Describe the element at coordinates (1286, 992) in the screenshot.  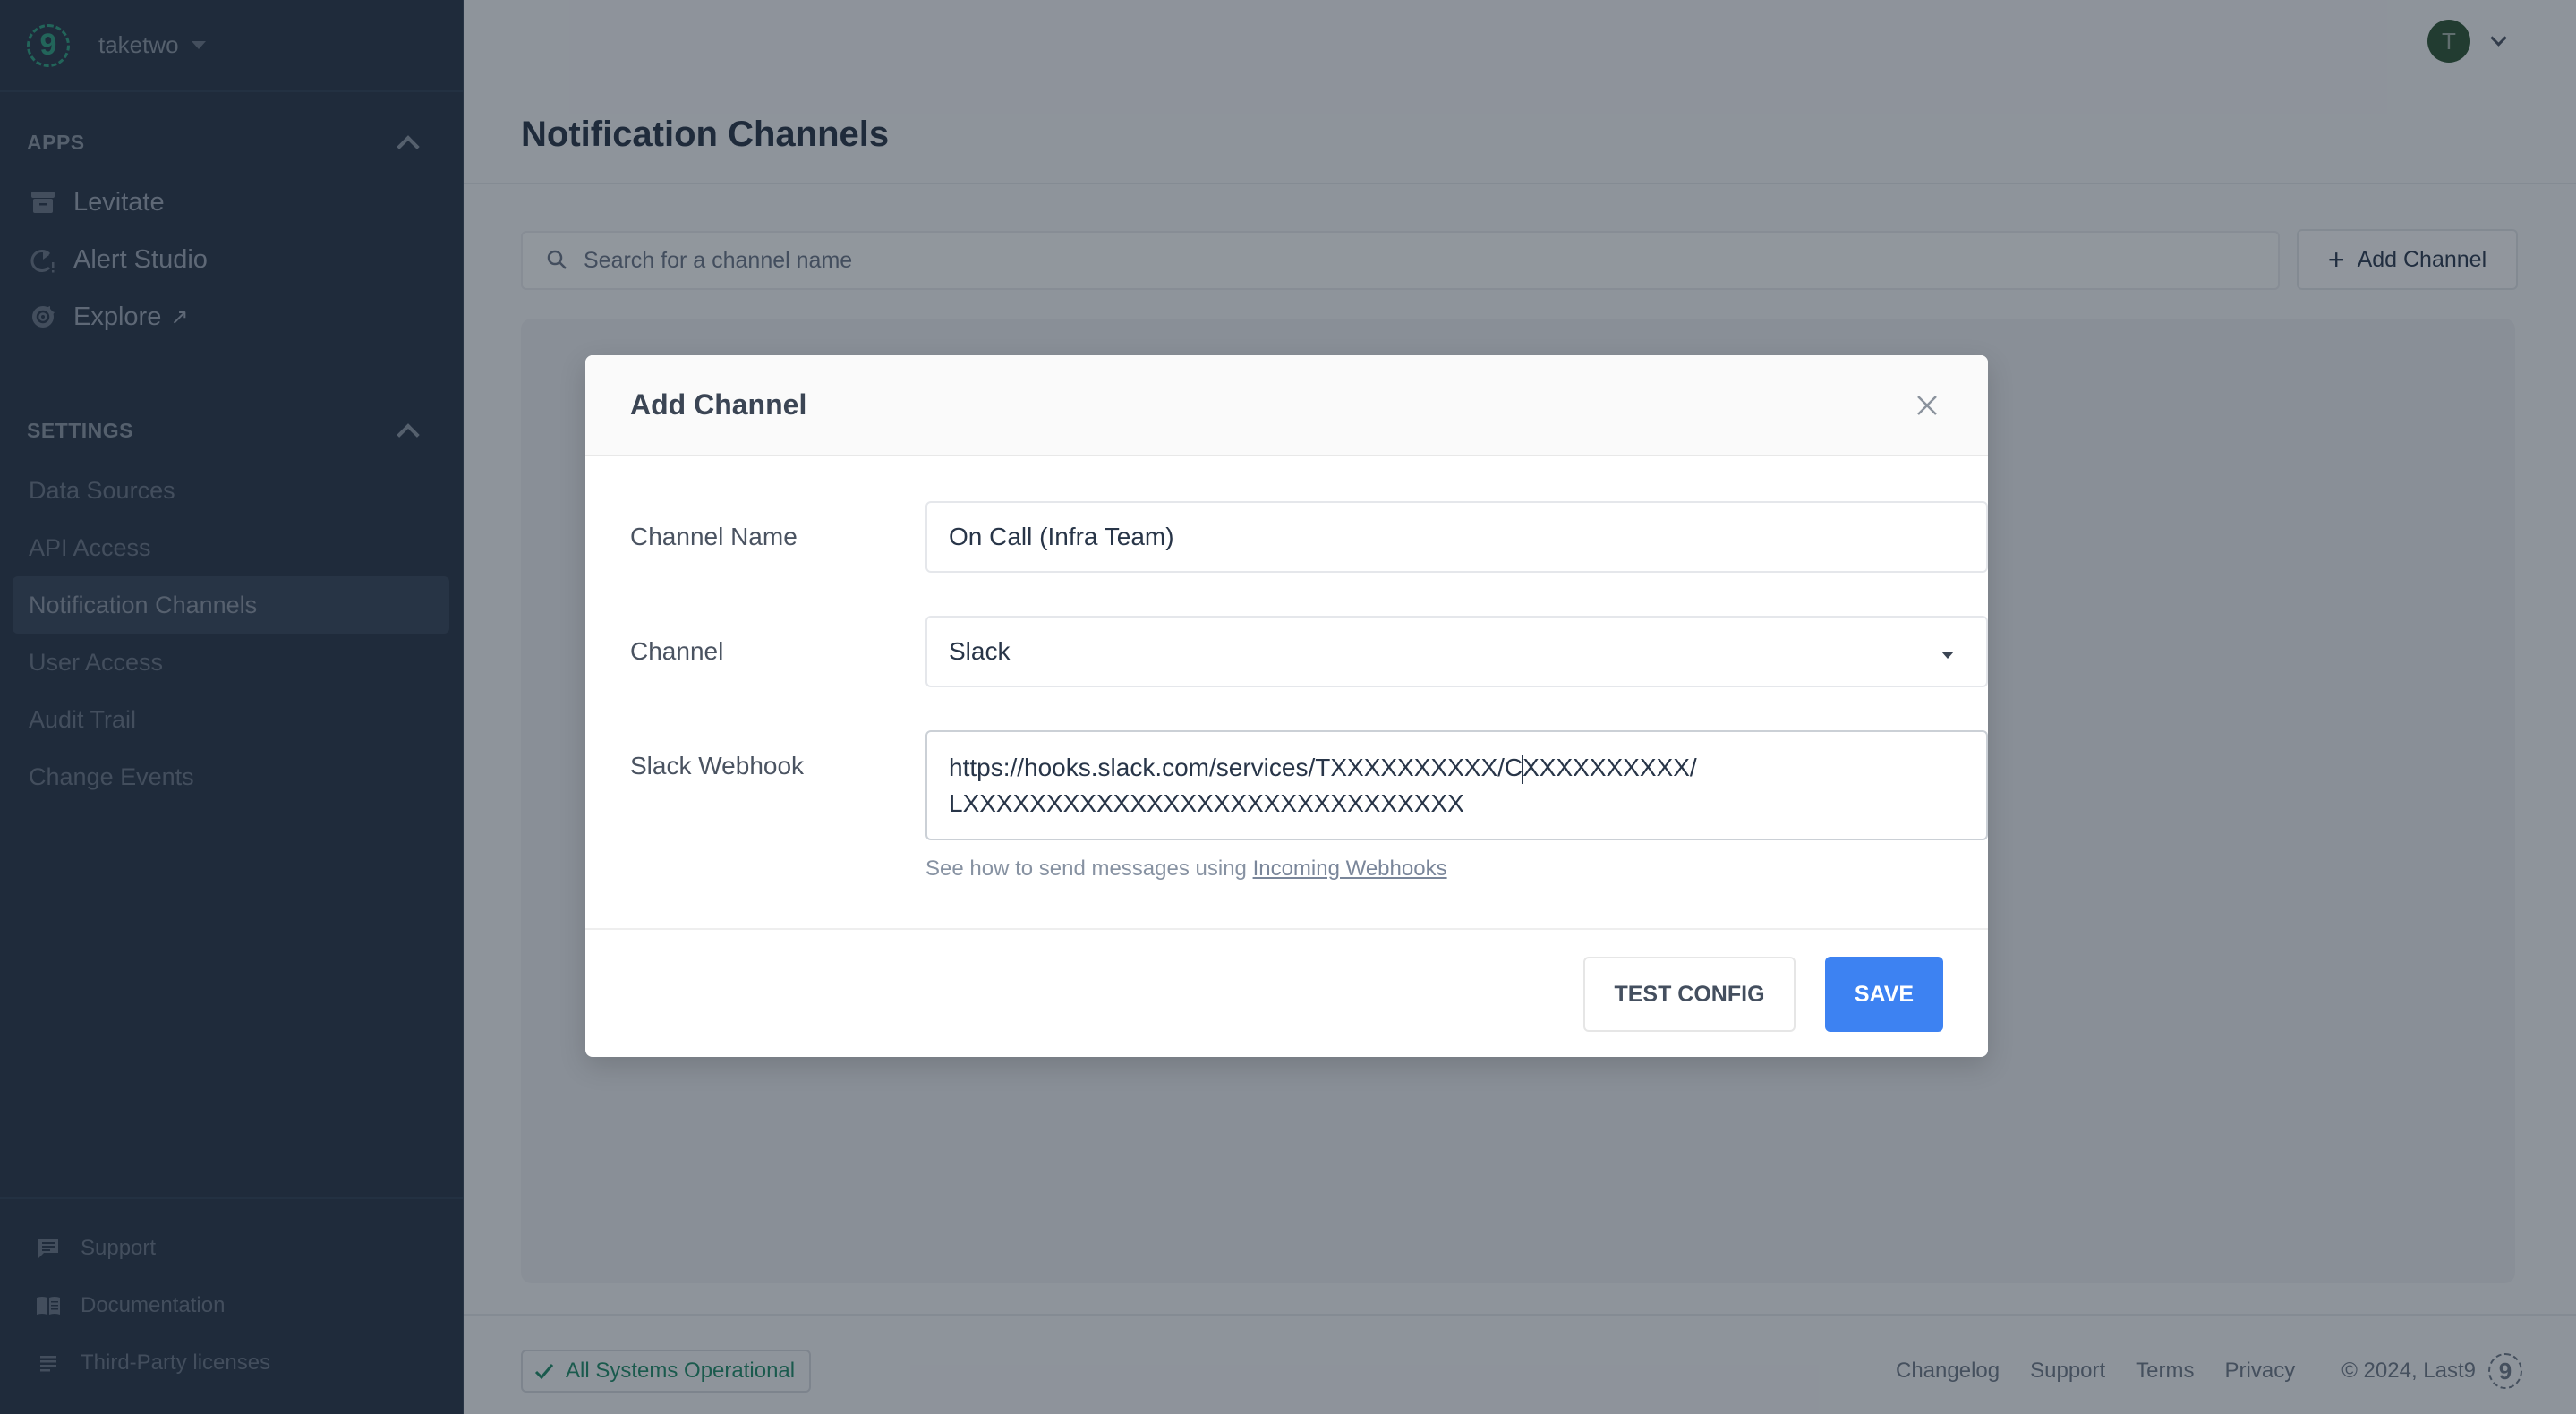
I see `modal-footer: TEST CONFIG SAVE` at that location.